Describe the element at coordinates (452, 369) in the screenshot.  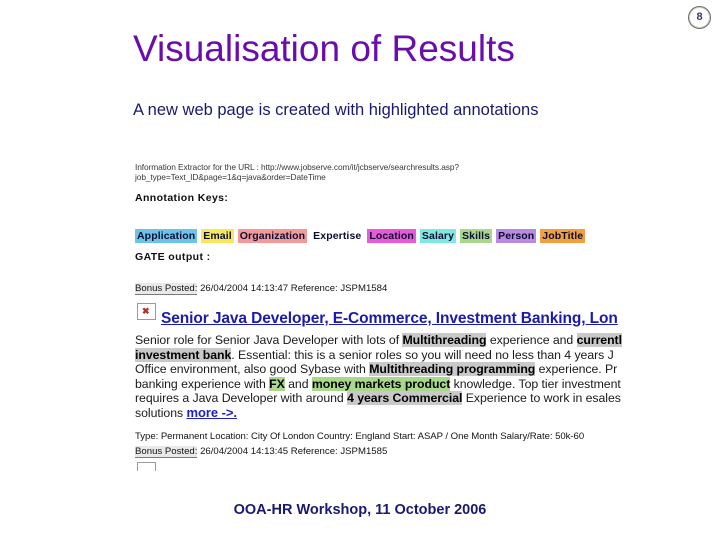
I see `annotation-highlight-grey: Multithreading programming` at that location.